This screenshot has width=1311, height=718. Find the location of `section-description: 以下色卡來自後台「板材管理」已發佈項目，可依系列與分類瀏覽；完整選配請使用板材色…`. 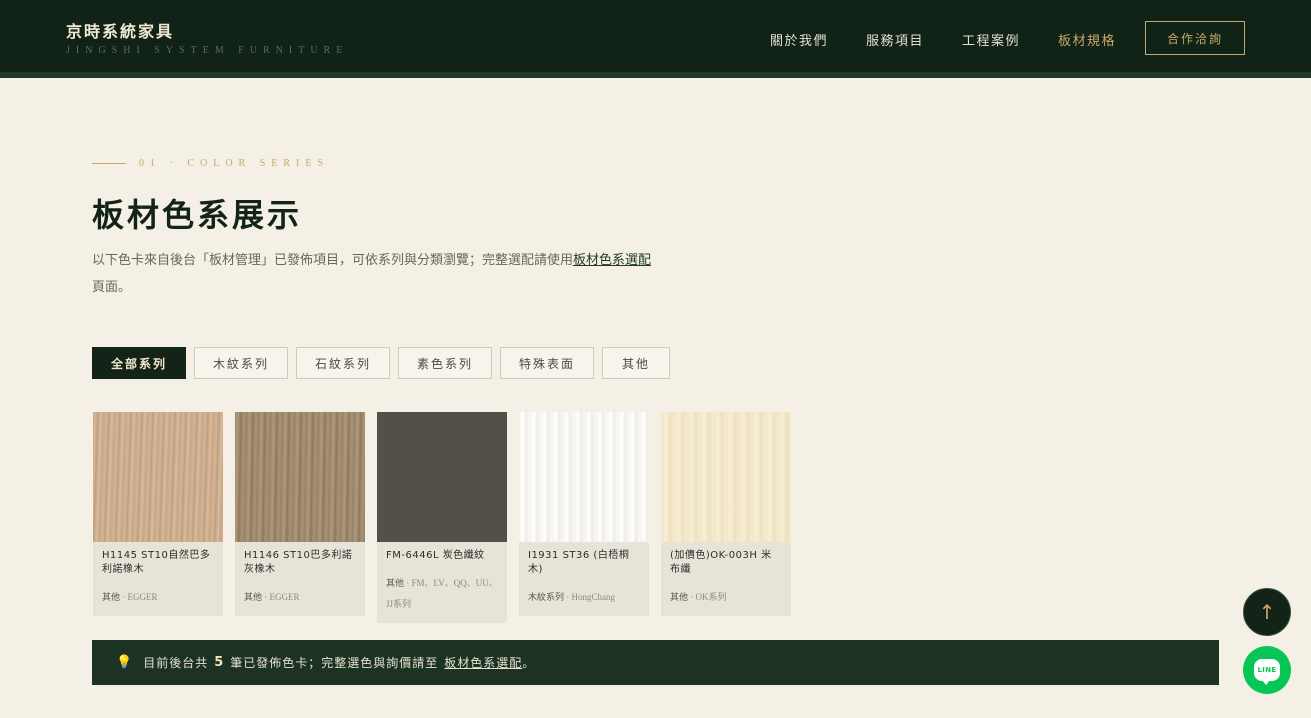

section-description: 以下色卡來自後台「板材管理」已發佈項目，可依系列與分類瀏覽；完整選配請使用板材色… is located at coordinates (378, 274).